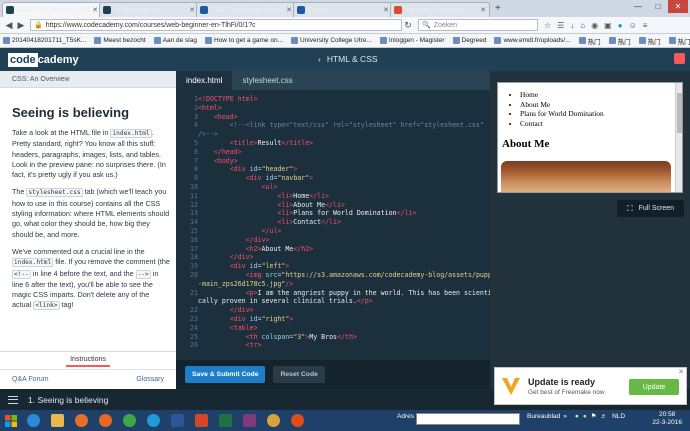  What do you see at coordinates (667, 419) in the screenshot?
I see `clock: 20:58 22-3-2016` at bounding box center [667, 419].